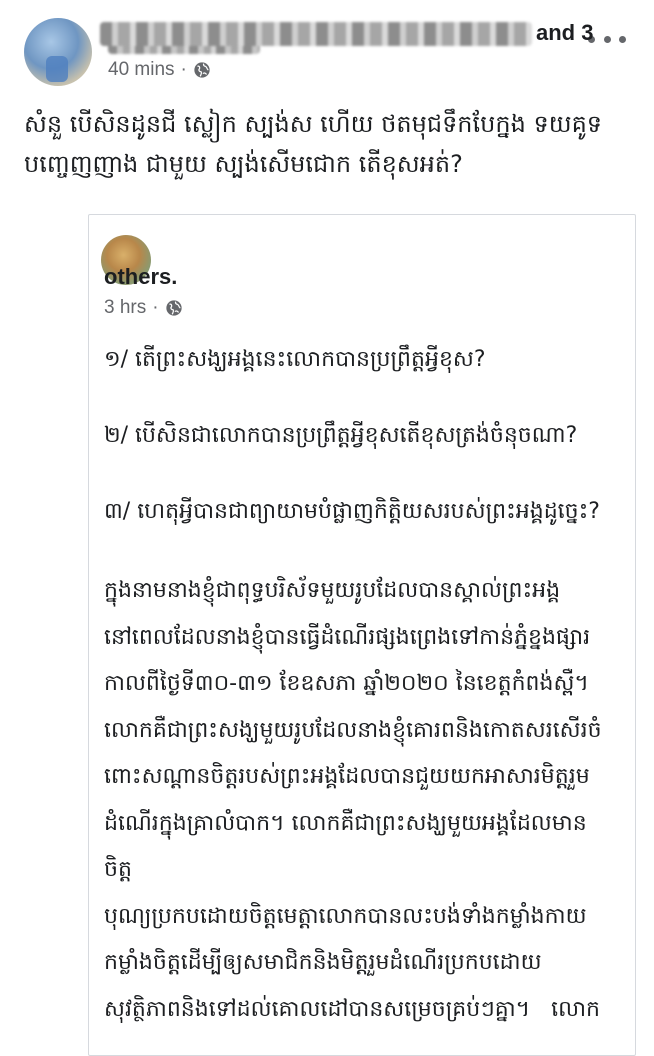 Image resolution: width=654 pixels, height=1056 pixels. Describe the element at coordinates (140, 277) in the screenshot. I see `and-others-link-part2: others.` at that location.